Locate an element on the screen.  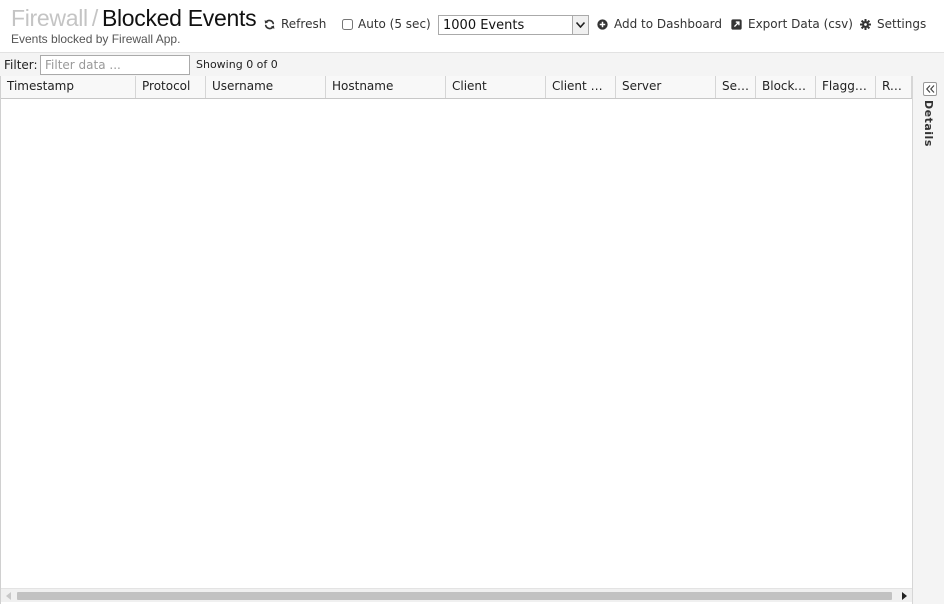
column-header-rule: Rule is located at coordinates (894, 87).